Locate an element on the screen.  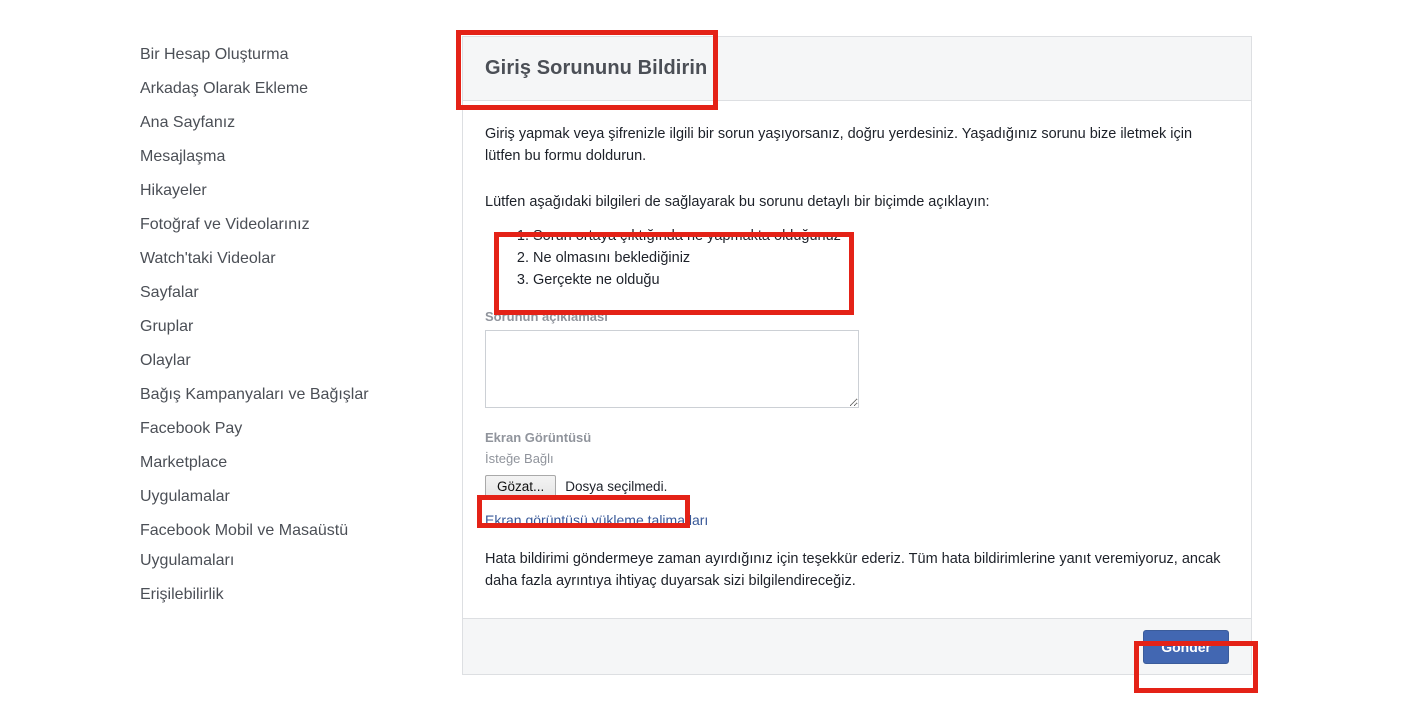
description-label: Sorunun açıklaması is located at coordinates (546, 316).